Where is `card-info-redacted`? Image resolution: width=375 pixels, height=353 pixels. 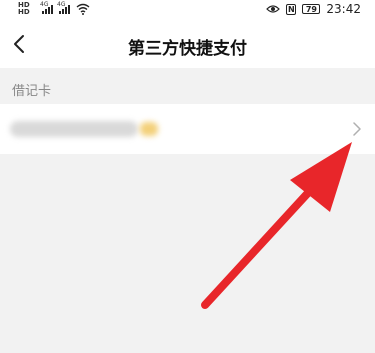 card-info-redacted is located at coordinates (74, 129).